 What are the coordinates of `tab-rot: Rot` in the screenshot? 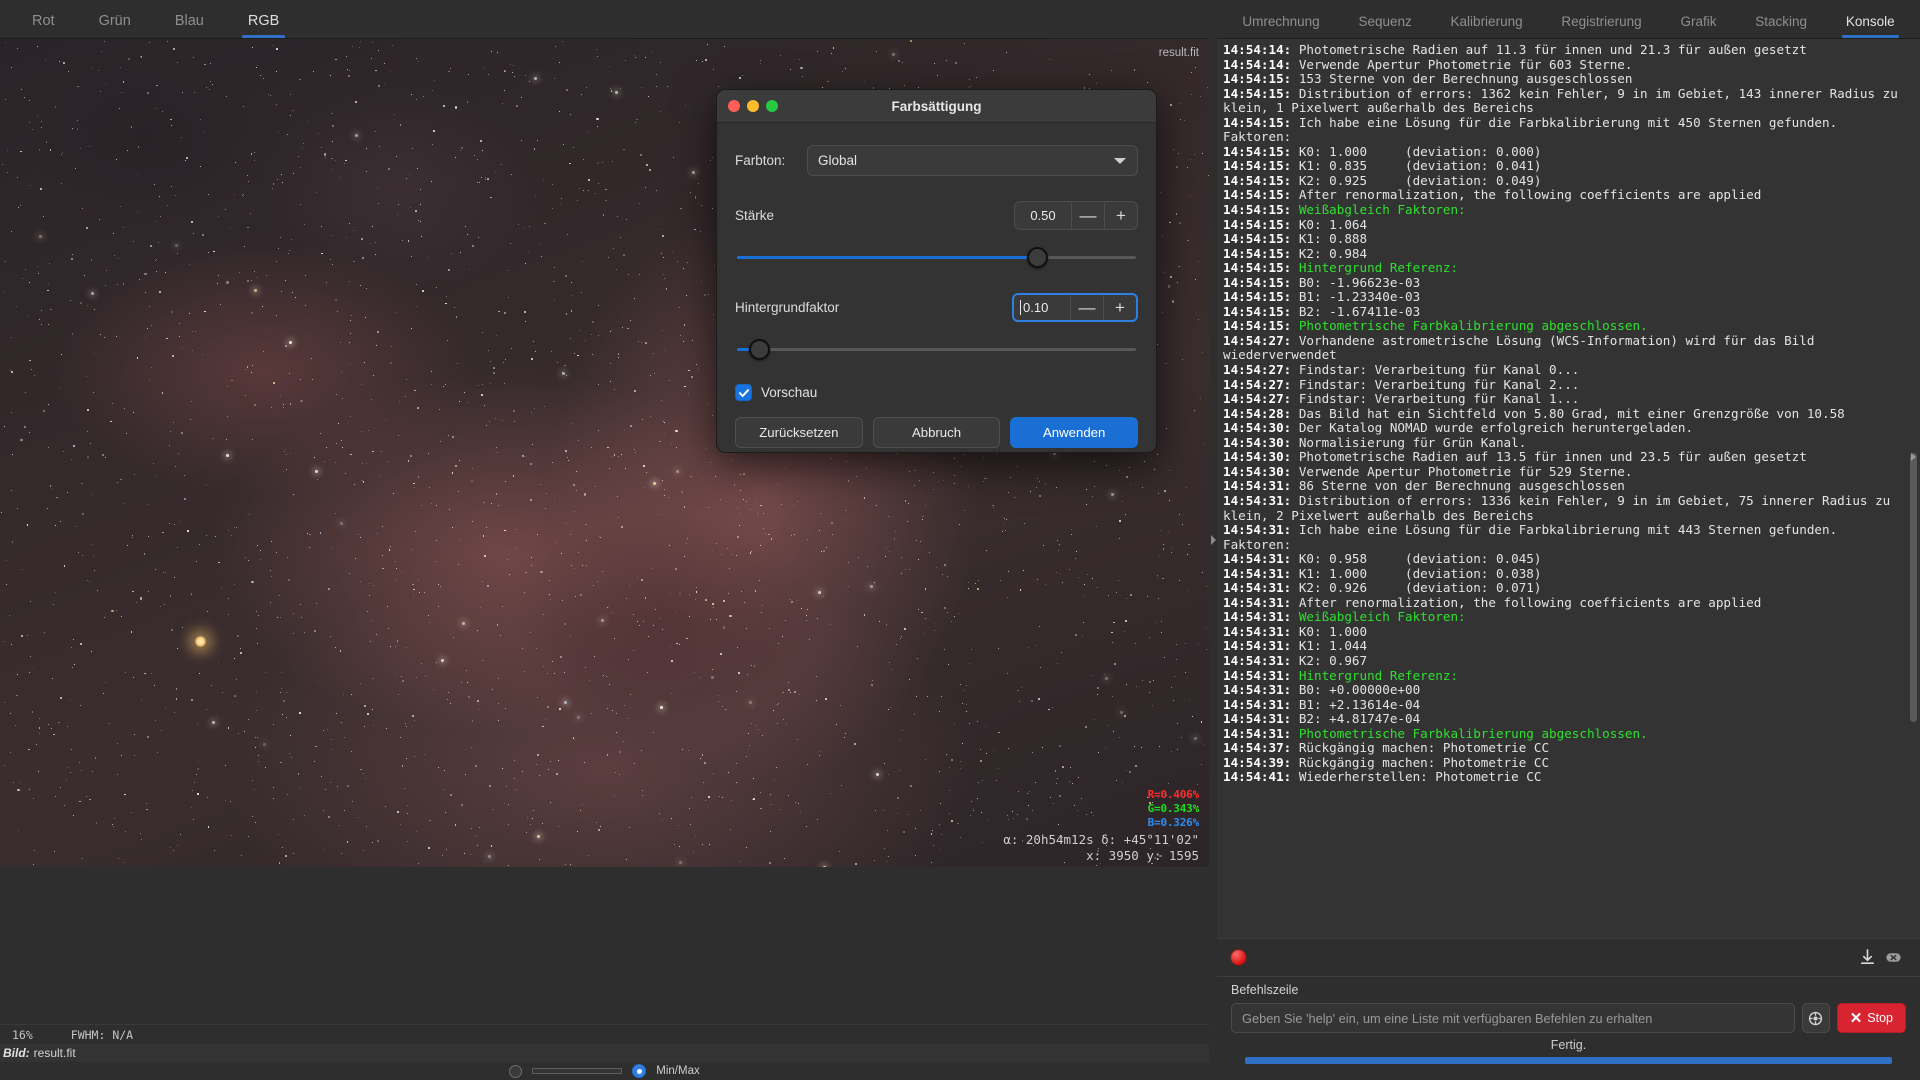 It's located at (43, 25).